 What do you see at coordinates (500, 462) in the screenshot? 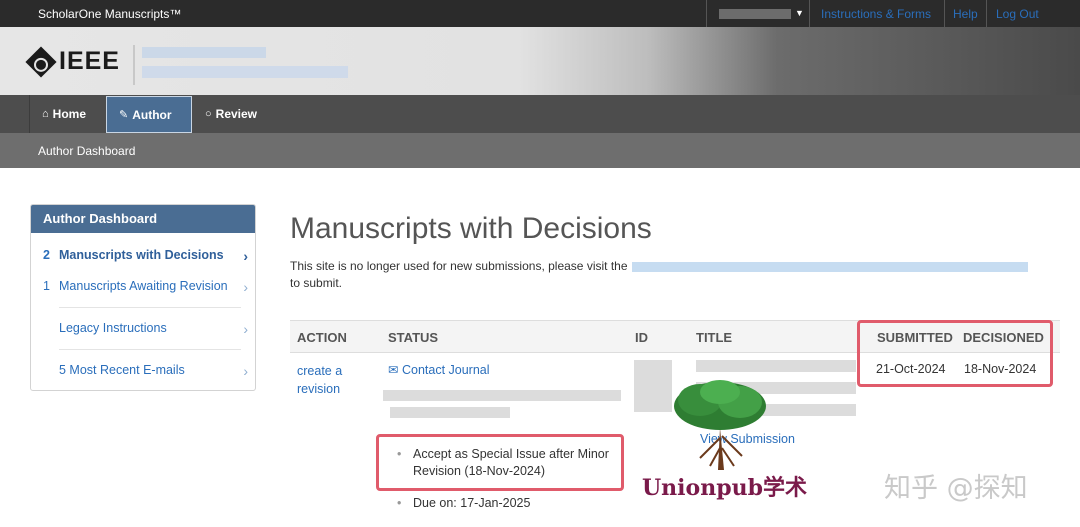
I see `highlight-decision-box` at bounding box center [500, 462].